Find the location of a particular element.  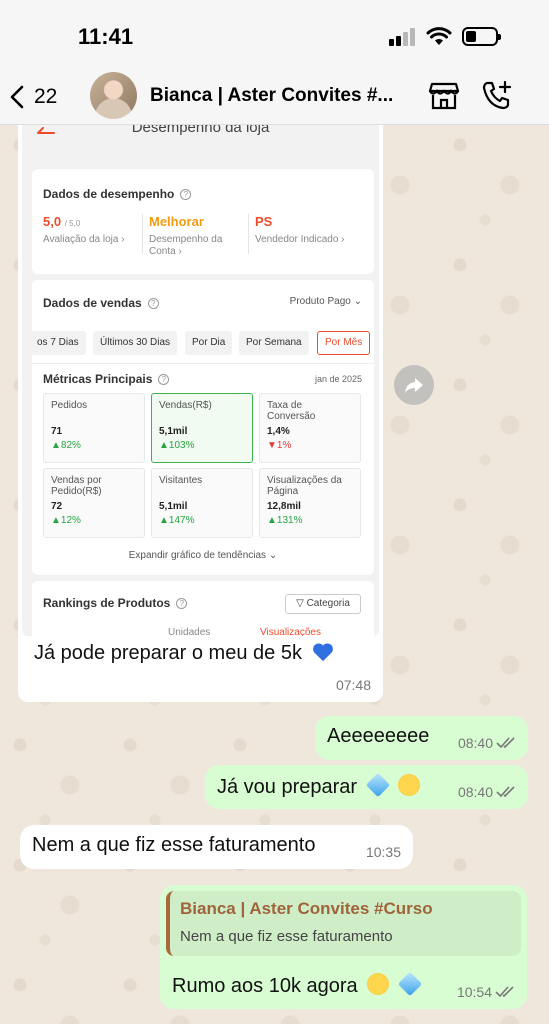

back-button: 22 is located at coordinates (33, 97).